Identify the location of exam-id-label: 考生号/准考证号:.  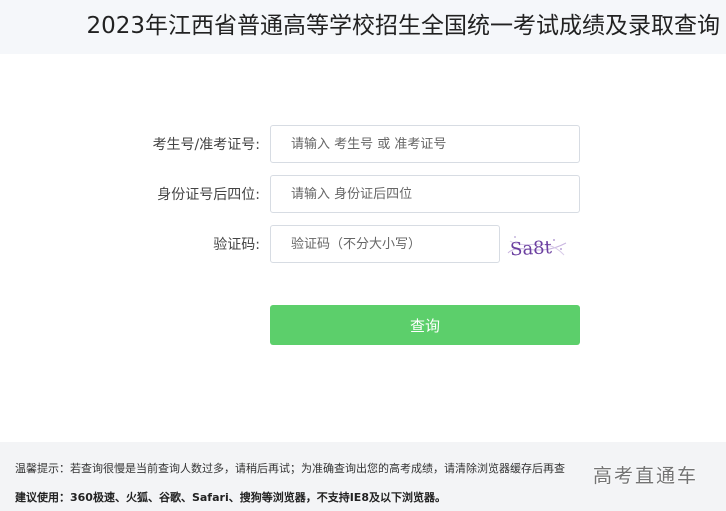
(206, 145).